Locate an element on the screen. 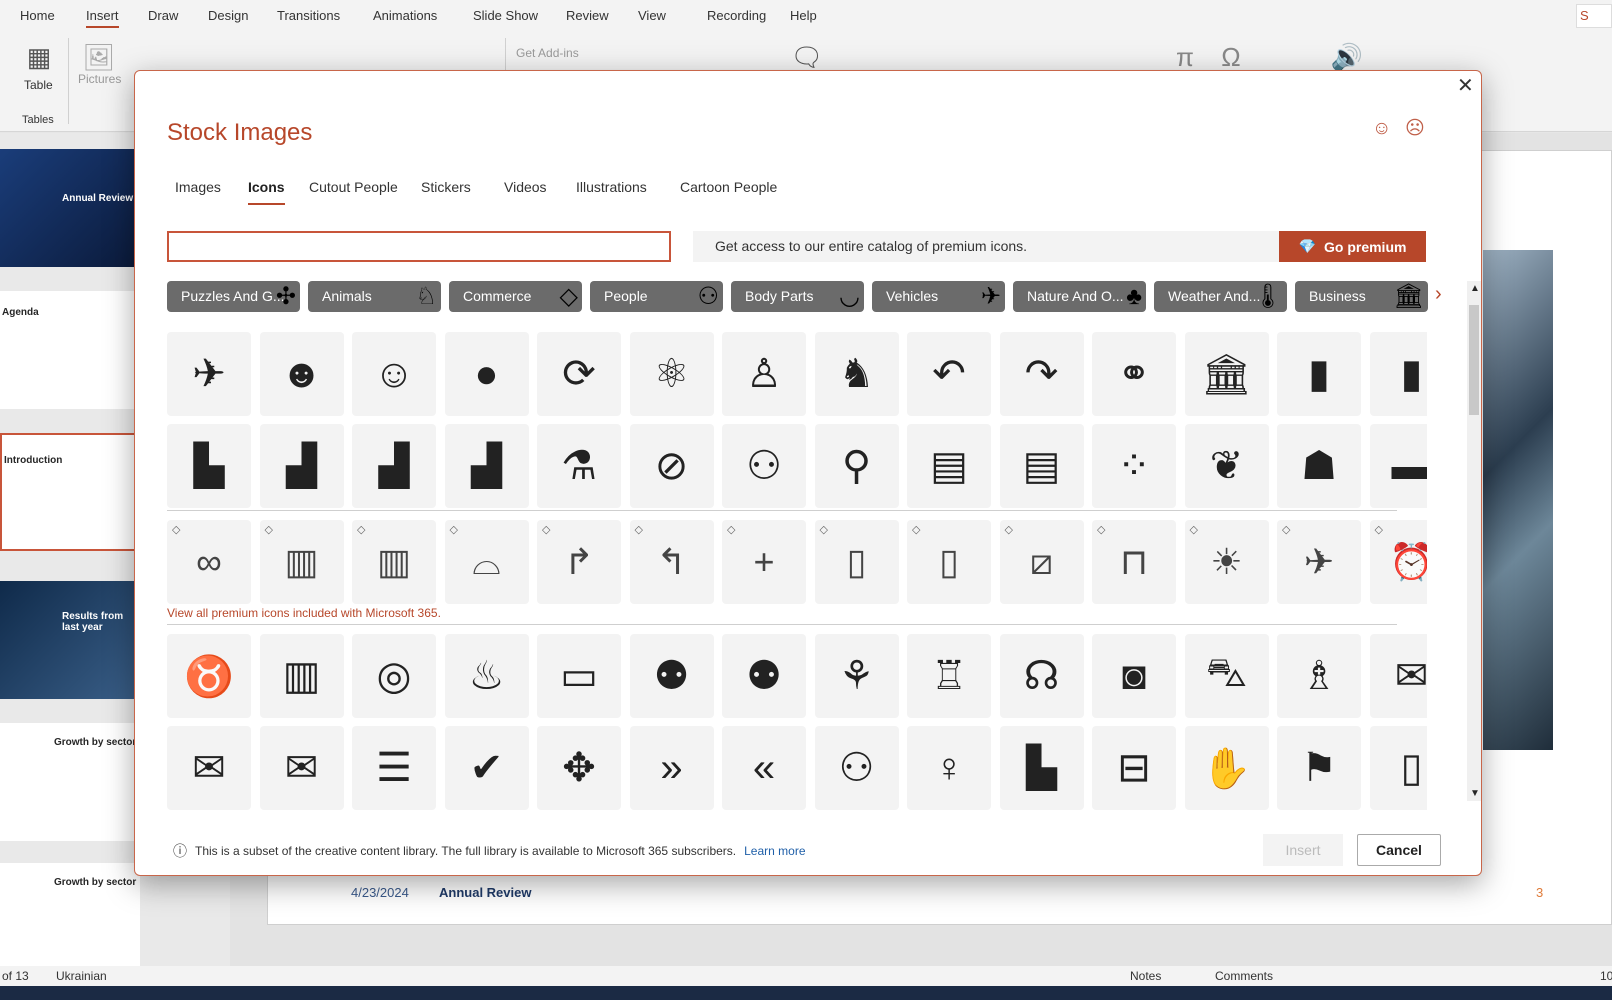  category-chip: People ⚇ is located at coordinates (656, 296).